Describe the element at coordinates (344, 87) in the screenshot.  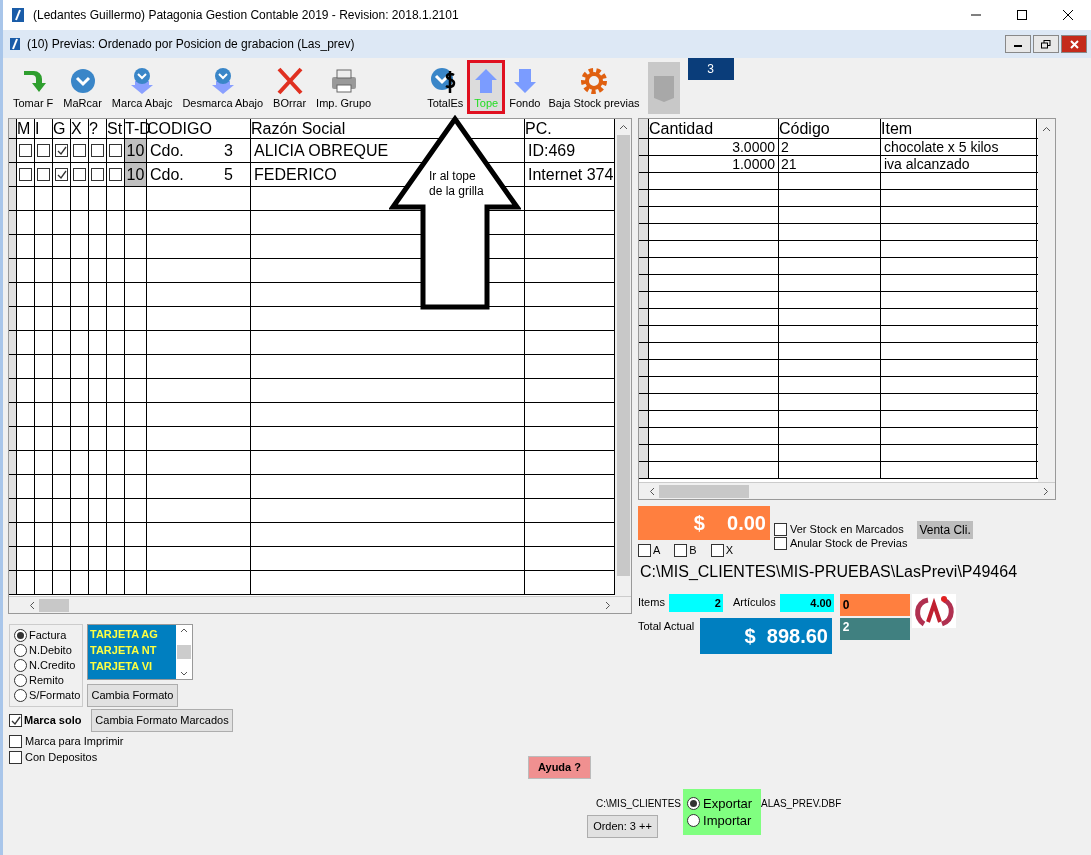
I see `toolbar-button: Imp. Grupo` at that location.